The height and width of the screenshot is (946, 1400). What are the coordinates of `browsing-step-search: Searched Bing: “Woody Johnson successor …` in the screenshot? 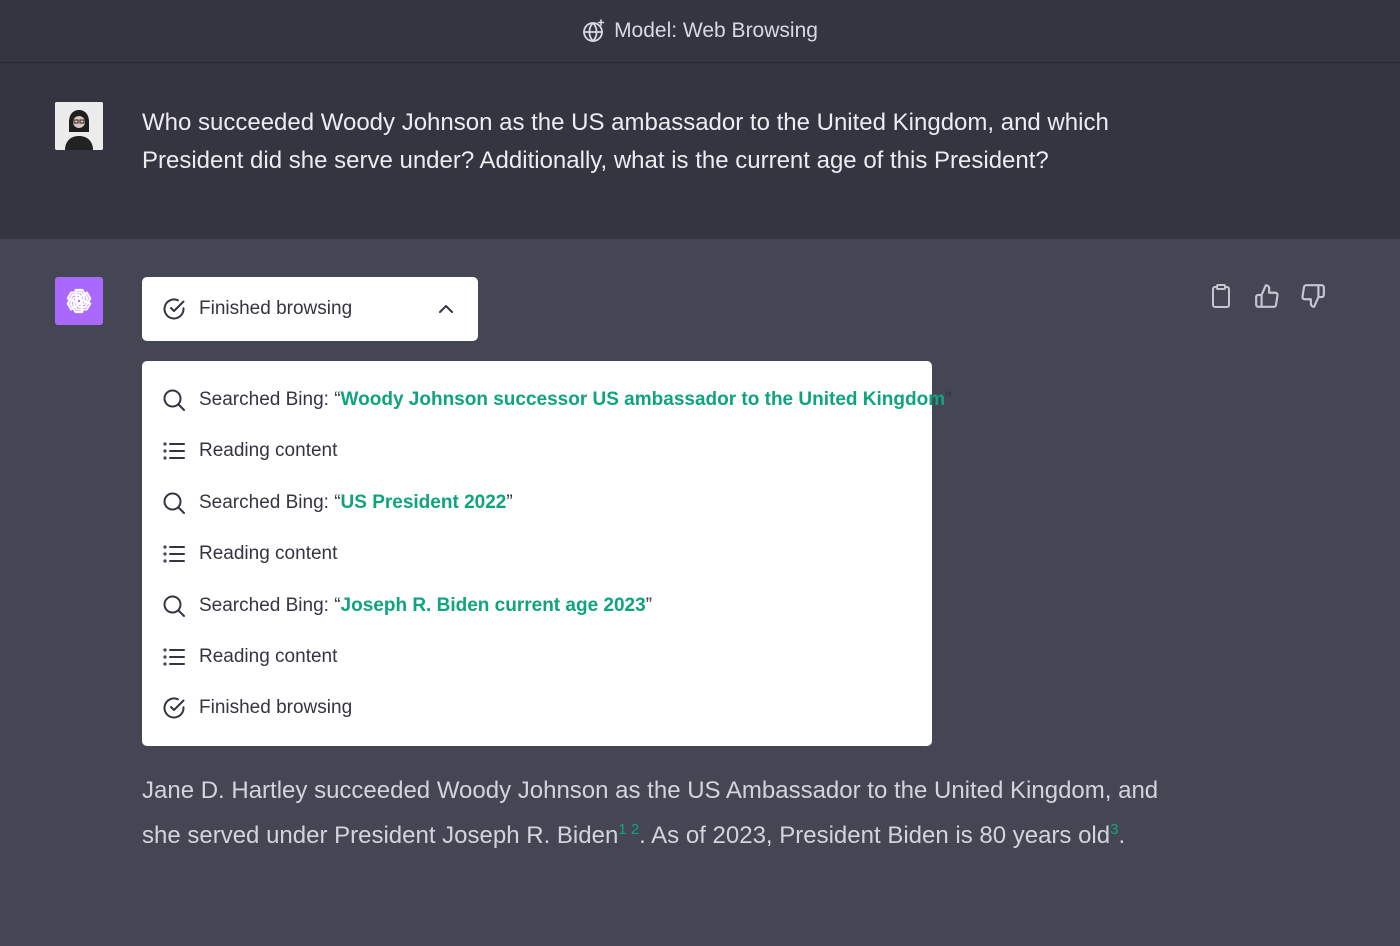 It's located at (556, 400).